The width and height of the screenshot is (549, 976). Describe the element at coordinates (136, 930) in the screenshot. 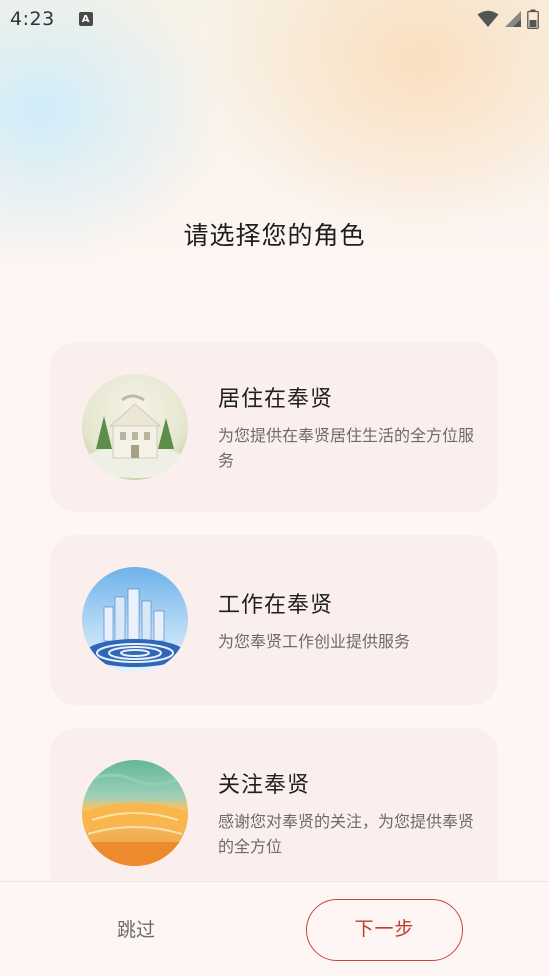

I see `skip-button: 跳过` at that location.